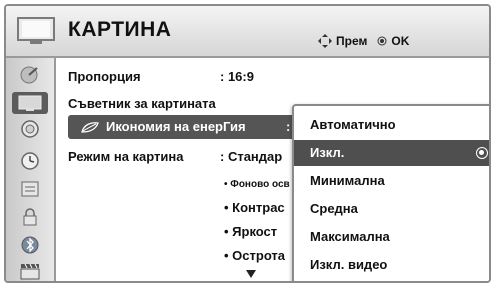  I want to click on aspect-ratio-value: : 16:9, so click(237, 76).